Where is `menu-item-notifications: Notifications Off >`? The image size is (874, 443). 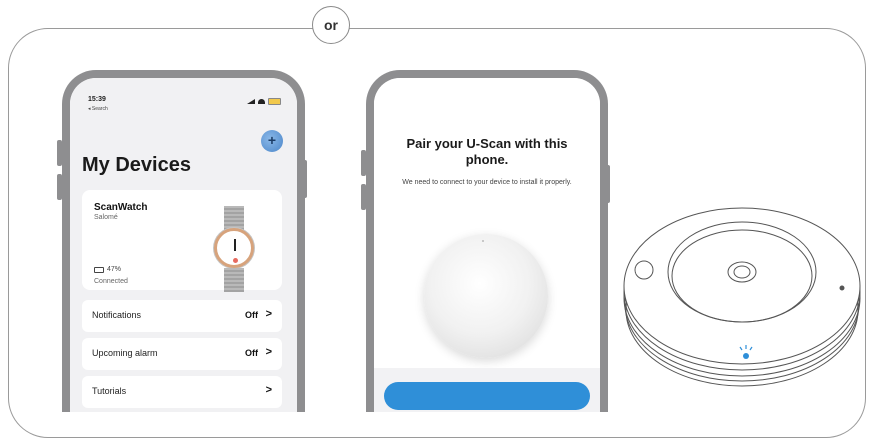
menu-item-notifications: Notifications Off > is located at coordinates (182, 316).